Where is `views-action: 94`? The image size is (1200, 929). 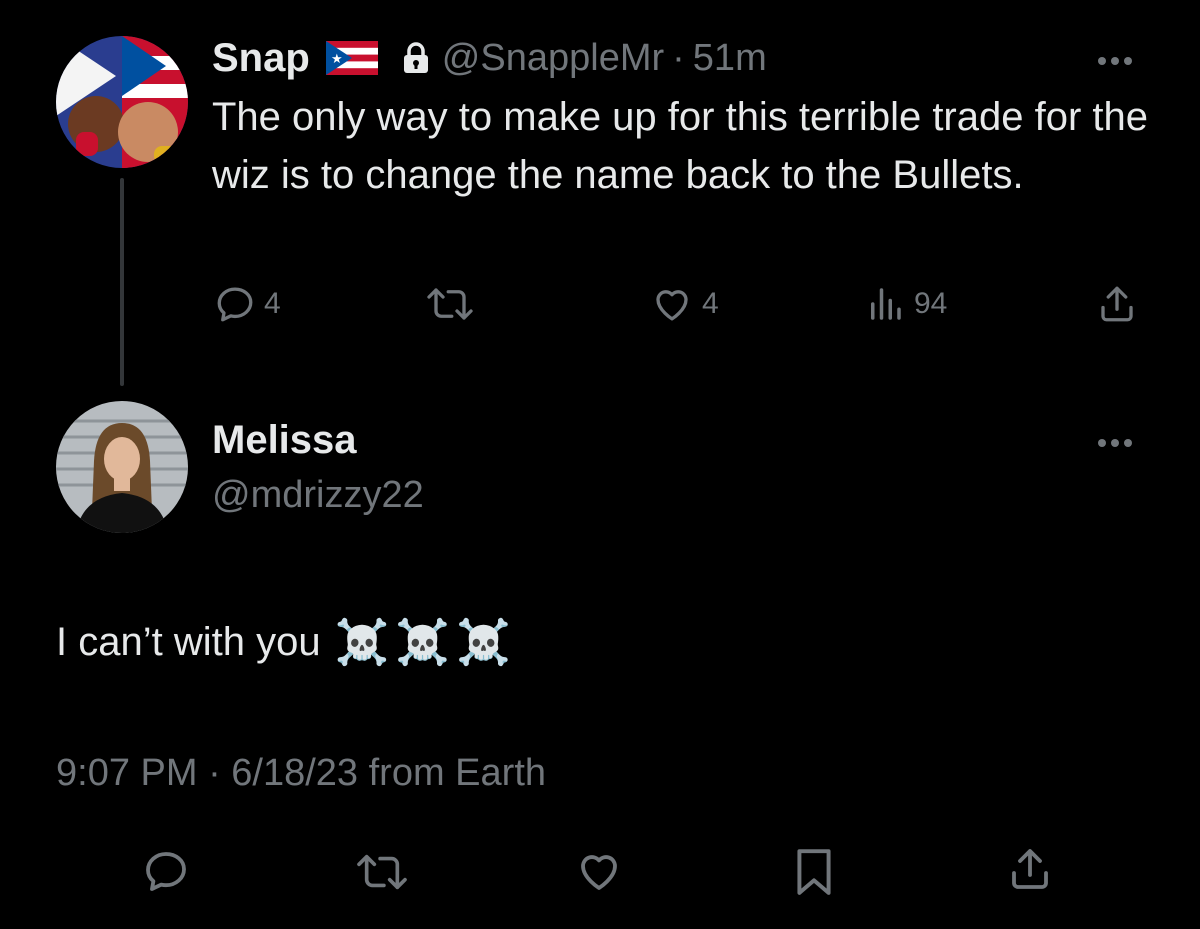
views-action: 94 is located at coordinates (905, 304).